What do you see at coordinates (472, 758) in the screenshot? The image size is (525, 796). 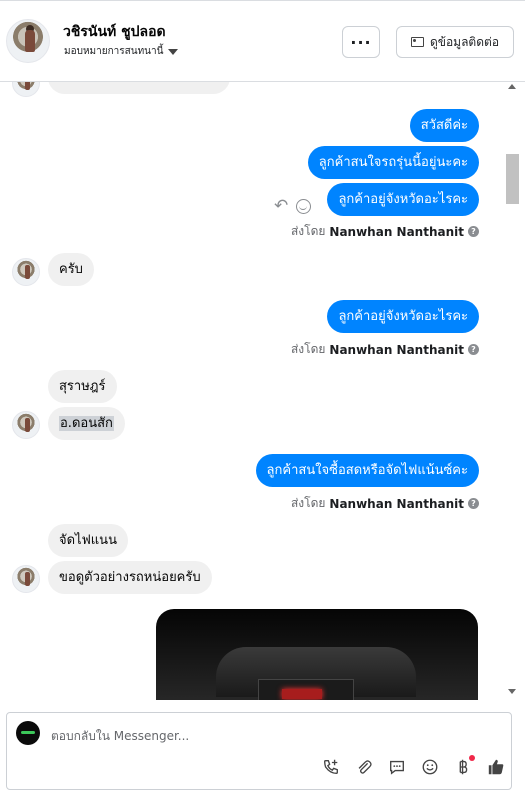 I see `notification-dot` at bounding box center [472, 758].